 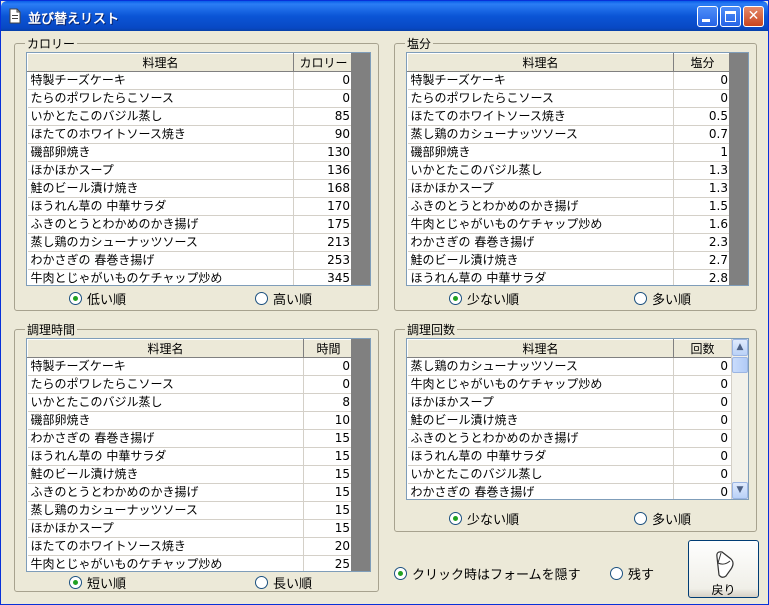 I want to click on table-row: 蒸し鶏のカシューナッツソース 0, so click(x=569, y=366).